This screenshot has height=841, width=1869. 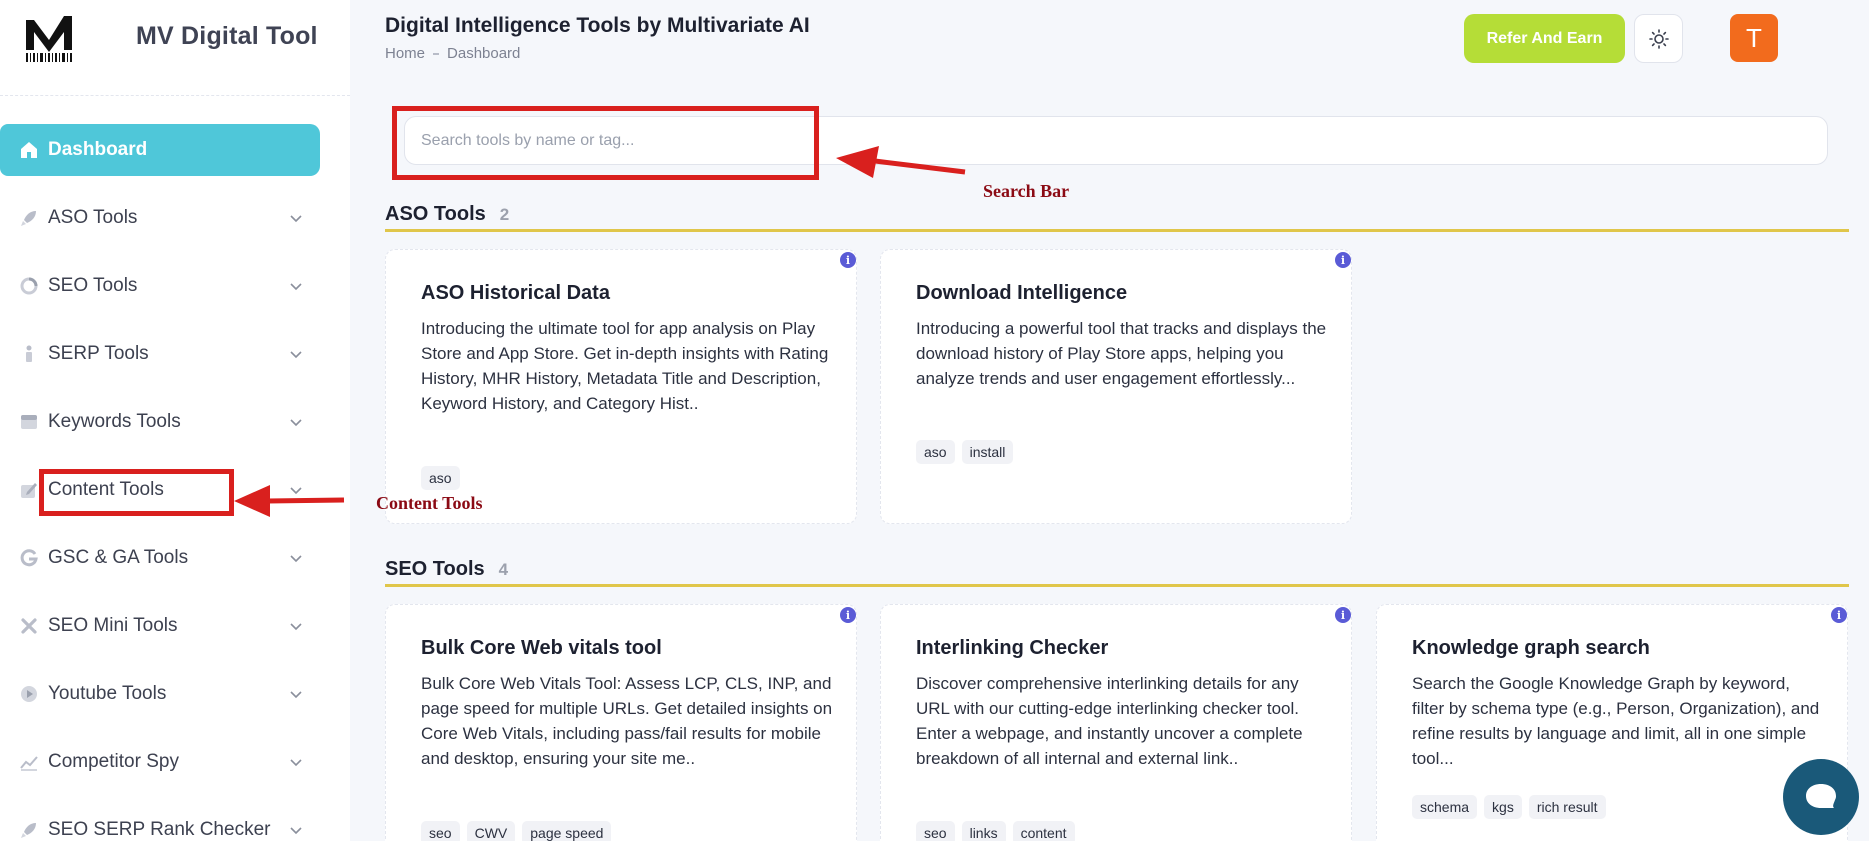 I want to click on arrow-content-head, so click(x=252, y=501).